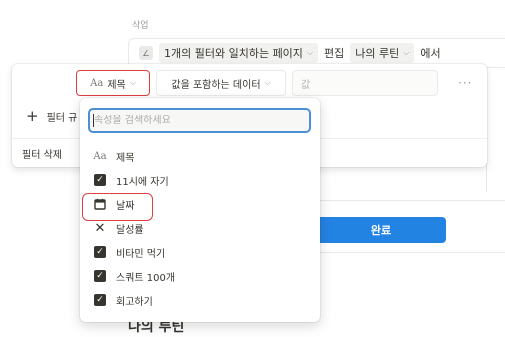  I want to click on add-filter-rule-button: + 필터 규, so click(52, 116).